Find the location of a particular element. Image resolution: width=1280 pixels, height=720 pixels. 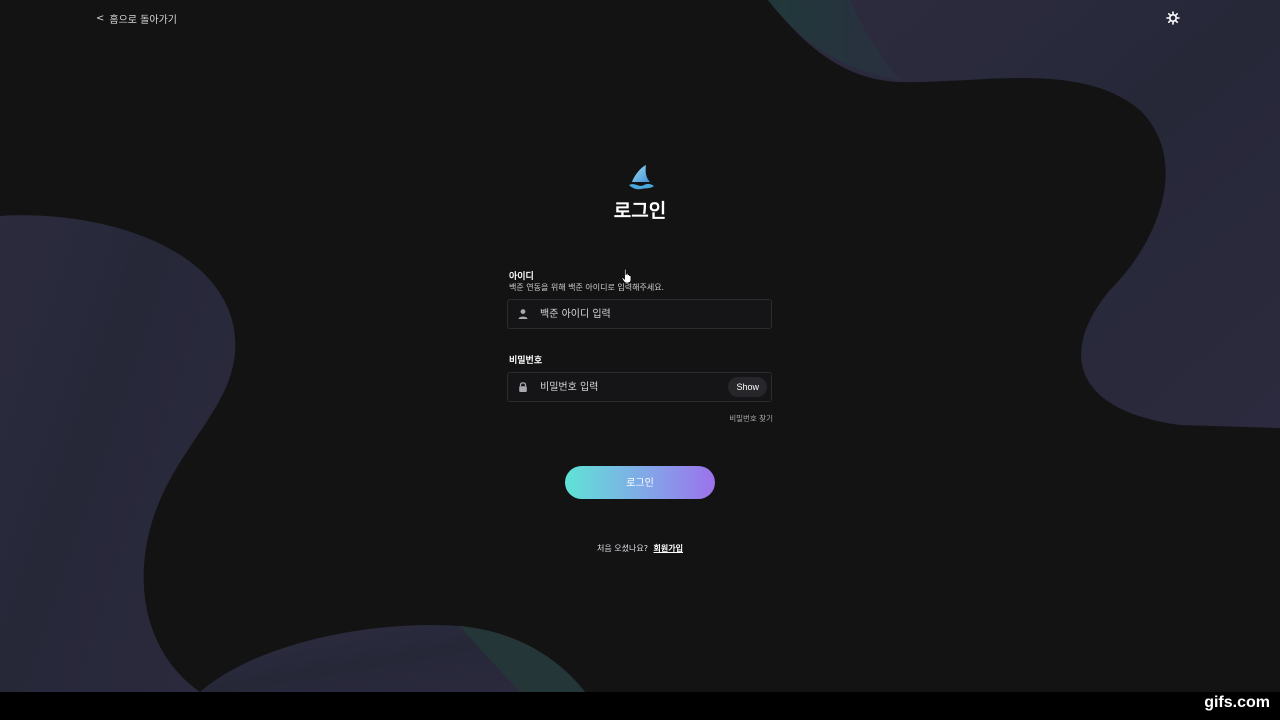

chevron-left-icon: < is located at coordinates (100, 18).